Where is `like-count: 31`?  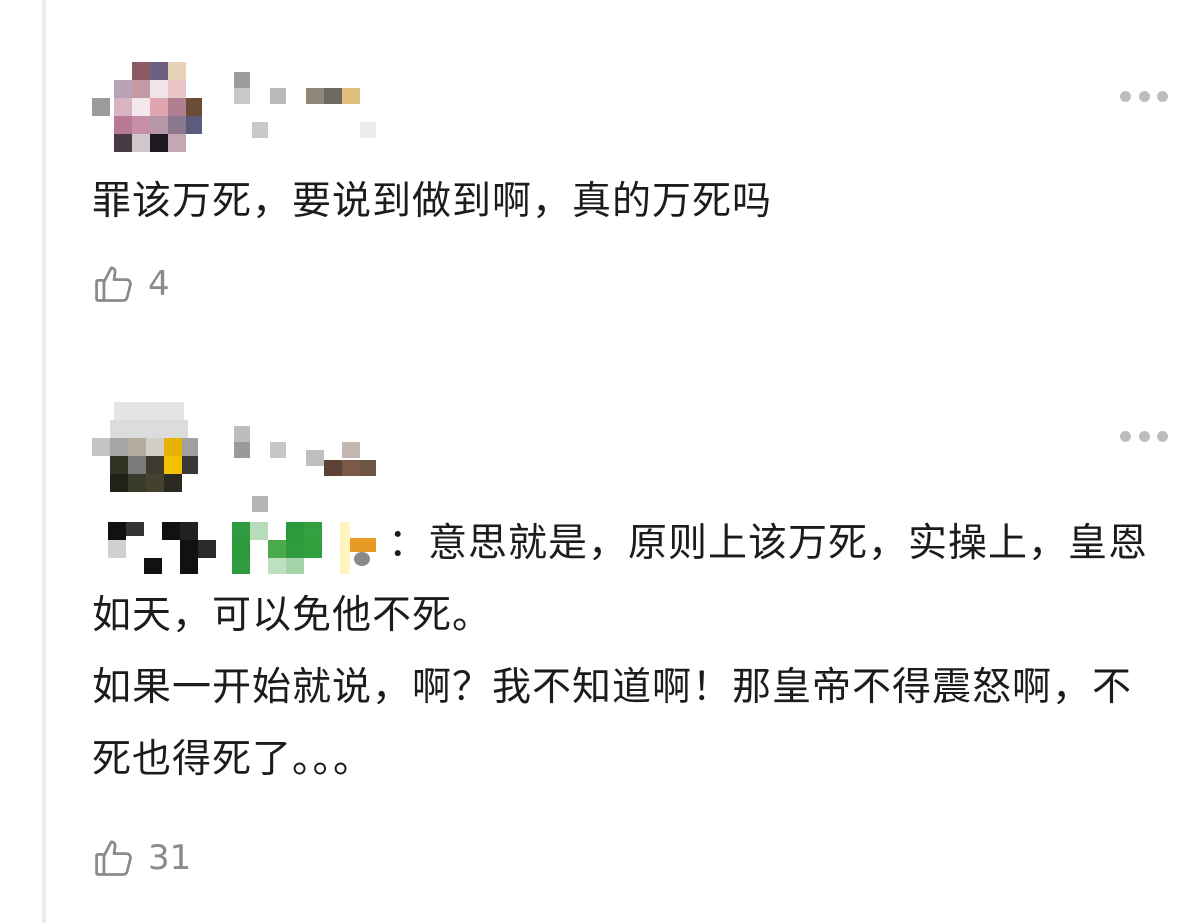 like-count: 31 is located at coordinates (170, 858).